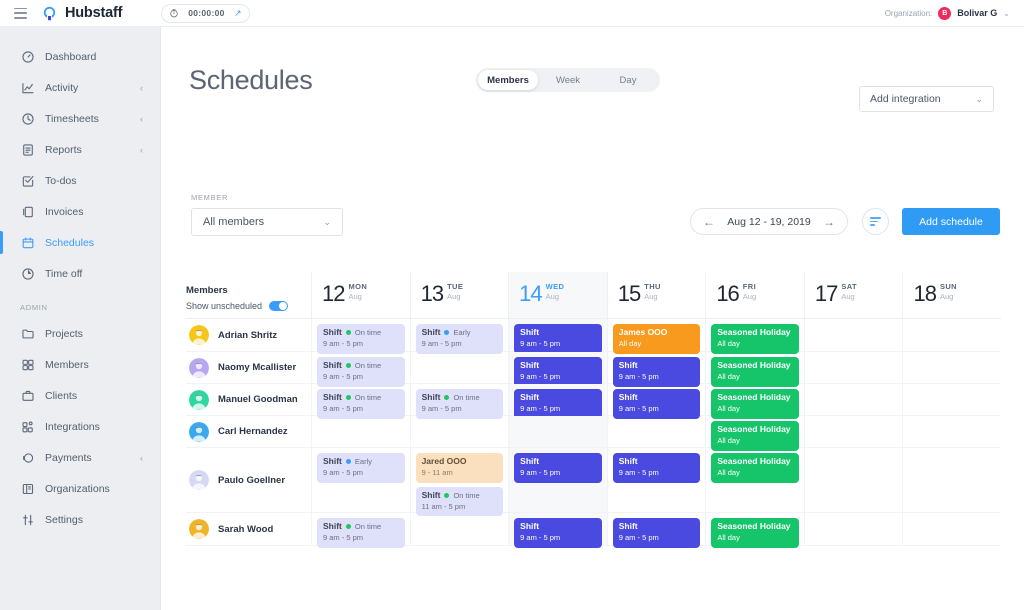 The height and width of the screenshot is (610, 1024). What do you see at coordinates (951, 221) in the screenshot?
I see `add-schedule-button: Add schedule` at bounding box center [951, 221].